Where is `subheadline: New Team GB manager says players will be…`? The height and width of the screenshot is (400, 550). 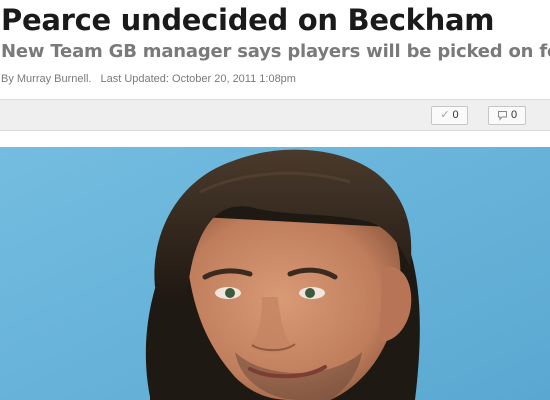 subheadline: New Team GB manager says players will be… is located at coordinates (275, 51).